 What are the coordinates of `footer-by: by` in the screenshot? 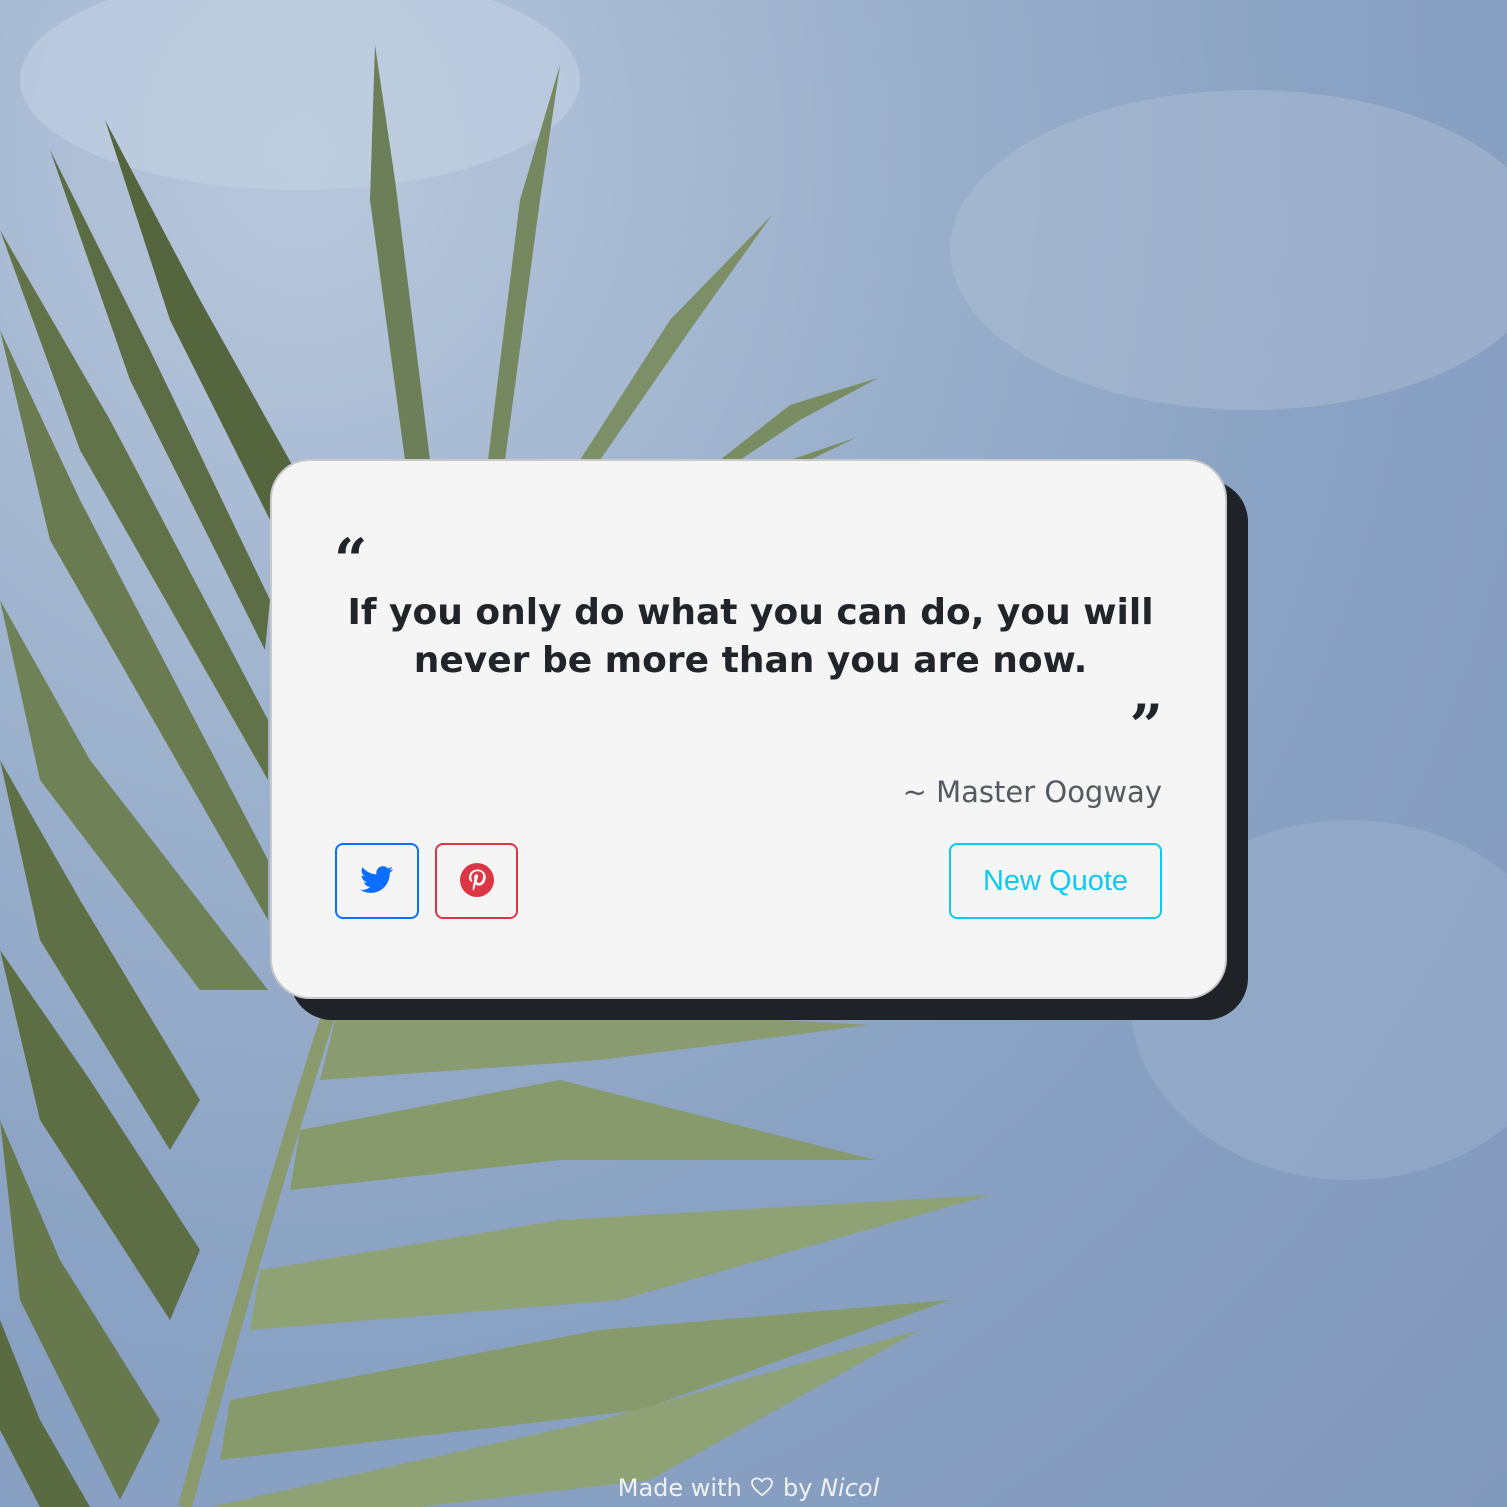 It's located at (798, 1488).